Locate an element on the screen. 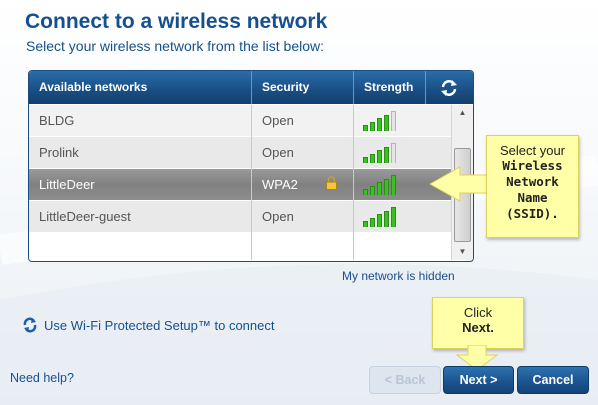 This screenshot has width=598, height=405. callout-text: Click is located at coordinates (478, 312).